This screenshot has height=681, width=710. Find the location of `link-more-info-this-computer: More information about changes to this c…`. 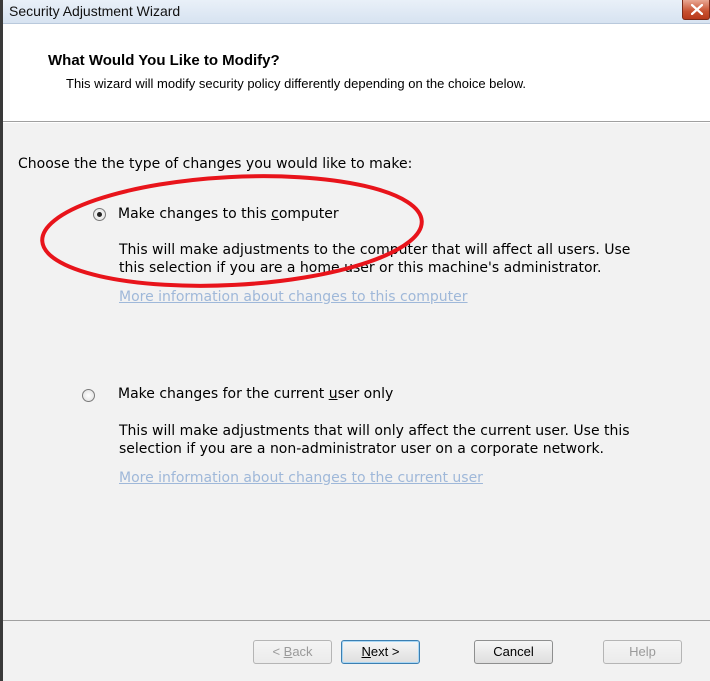

link-more-info-this-computer: More information about changes to this c… is located at coordinates (293, 297).